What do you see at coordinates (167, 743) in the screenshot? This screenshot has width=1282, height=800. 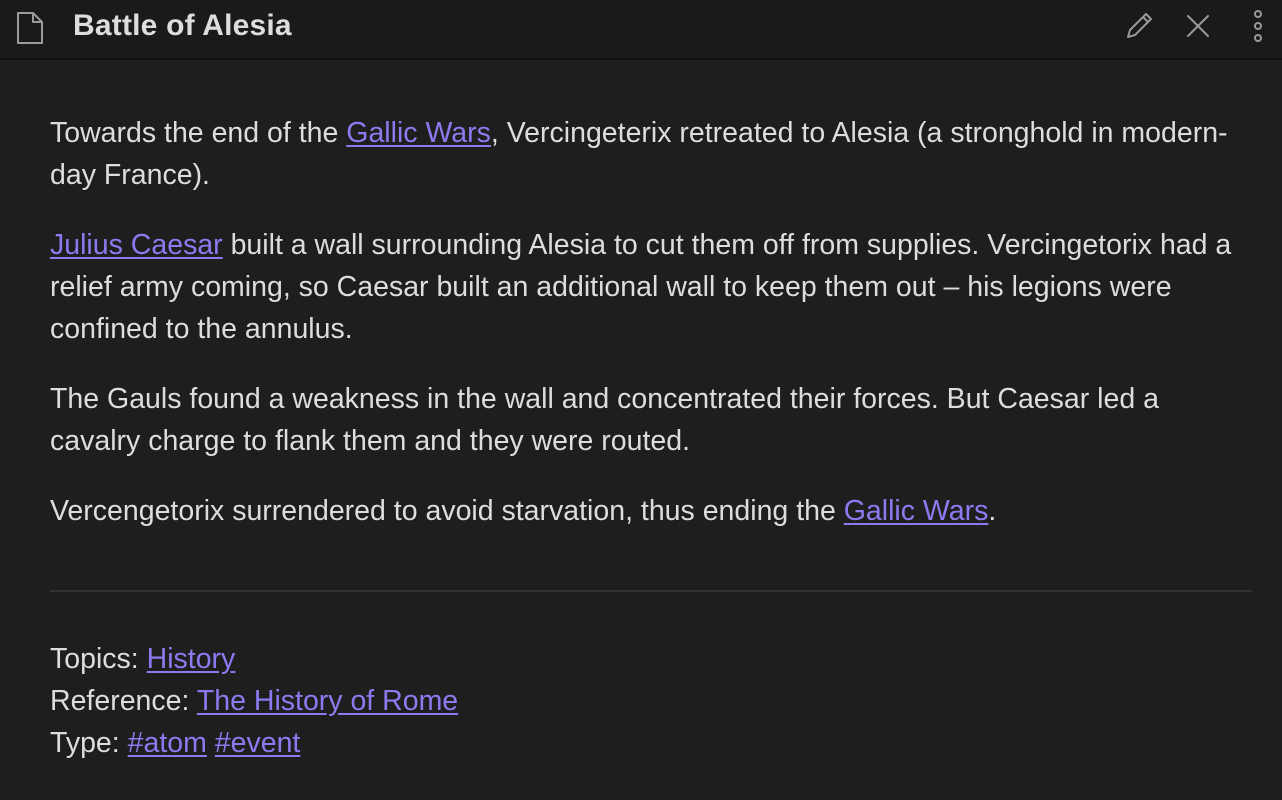 I see `tag-atom: #atom` at bounding box center [167, 743].